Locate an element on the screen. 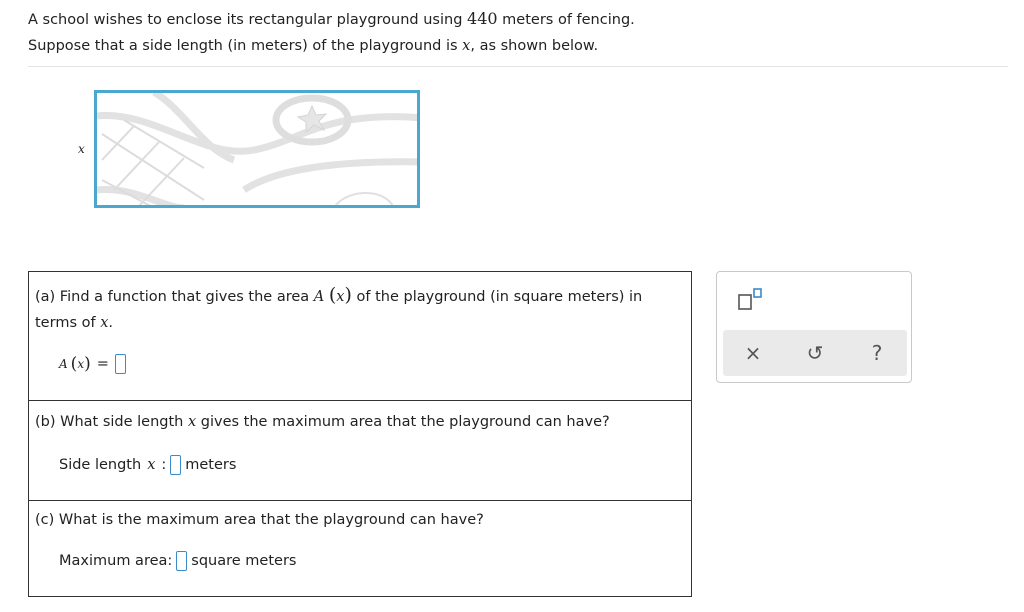  undo-button: ↺ is located at coordinates (815, 353).